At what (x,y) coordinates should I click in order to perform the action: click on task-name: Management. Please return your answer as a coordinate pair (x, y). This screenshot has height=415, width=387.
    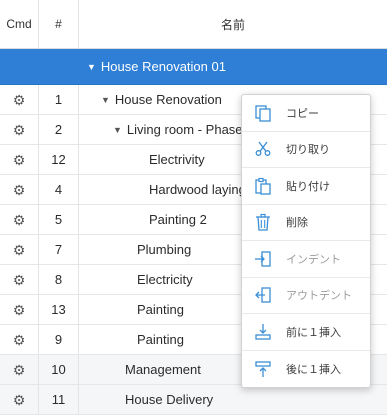
    Looking at the image, I should click on (163, 369).